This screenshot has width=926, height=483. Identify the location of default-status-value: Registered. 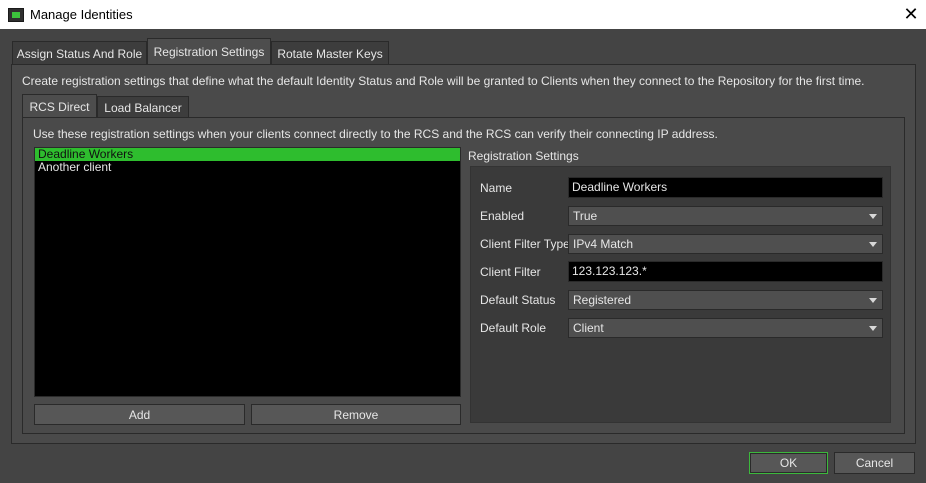
(602, 300).